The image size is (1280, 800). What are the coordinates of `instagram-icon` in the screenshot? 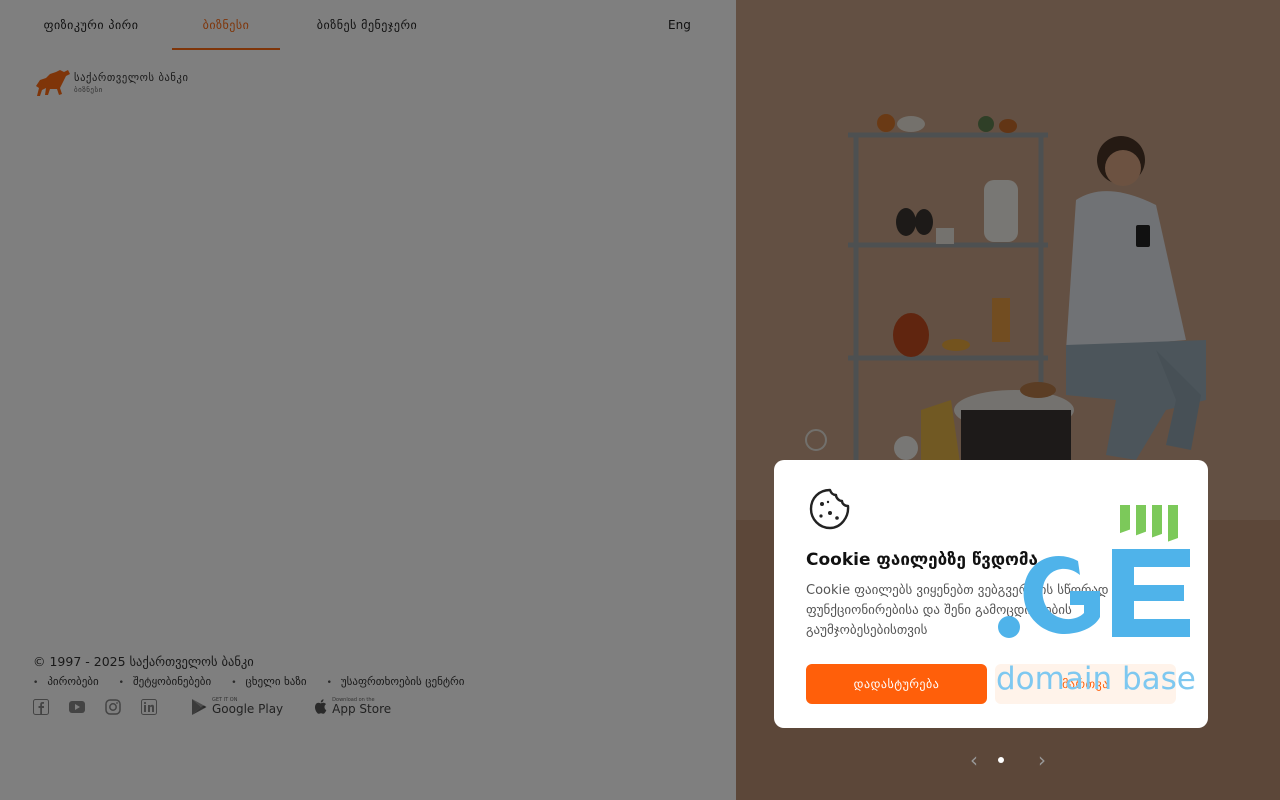 It's located at (113, 706).